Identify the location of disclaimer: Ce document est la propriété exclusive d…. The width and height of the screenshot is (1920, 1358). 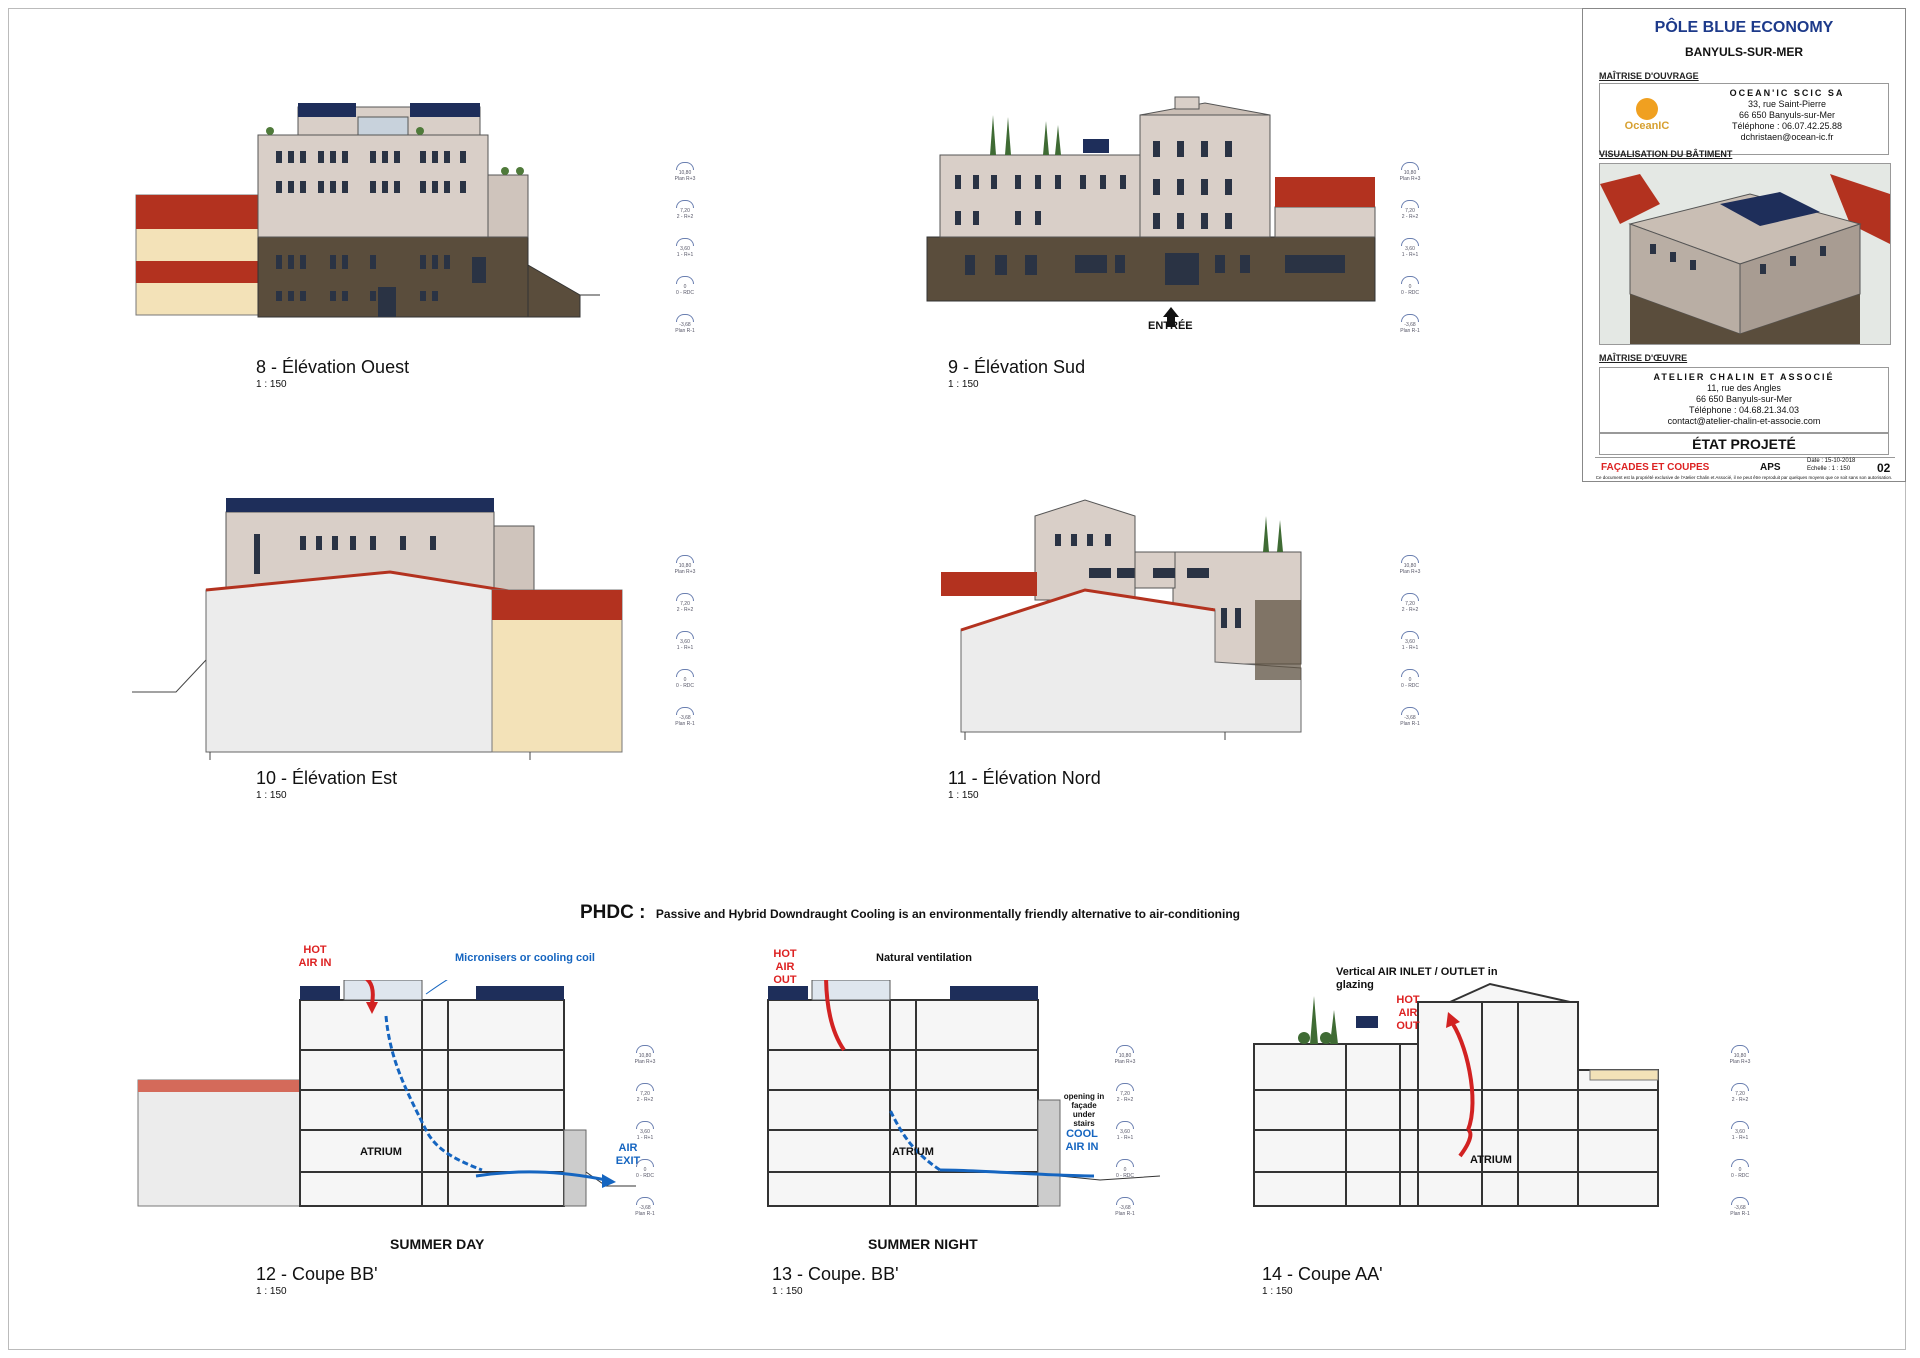
(1744, 477).